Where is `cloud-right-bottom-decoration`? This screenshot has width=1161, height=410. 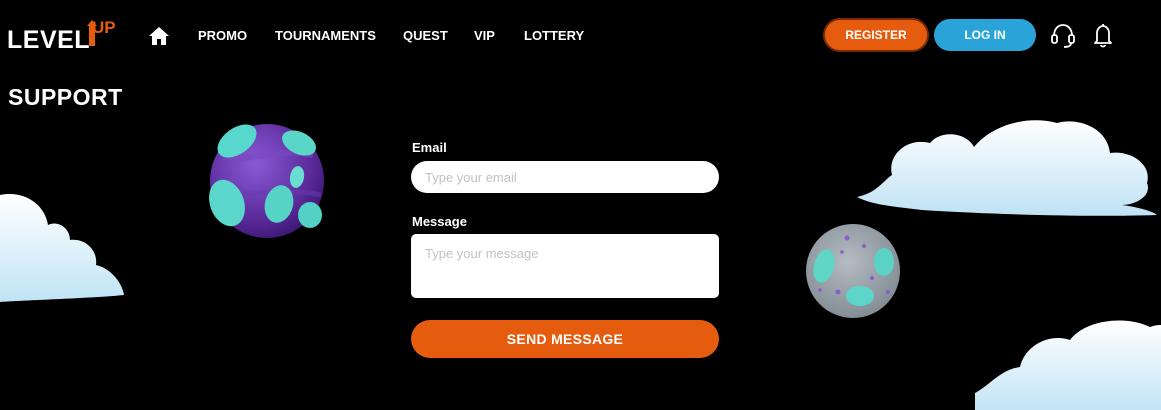
cloud-right-bottom-decoration is located at coordinates (1068, 365).